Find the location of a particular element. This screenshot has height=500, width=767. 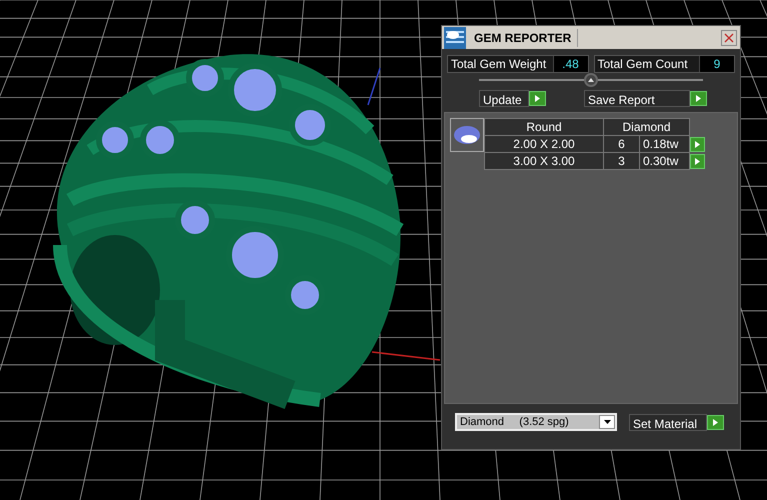

table-cell: 0.18tw is located at coordinates (665, 144).